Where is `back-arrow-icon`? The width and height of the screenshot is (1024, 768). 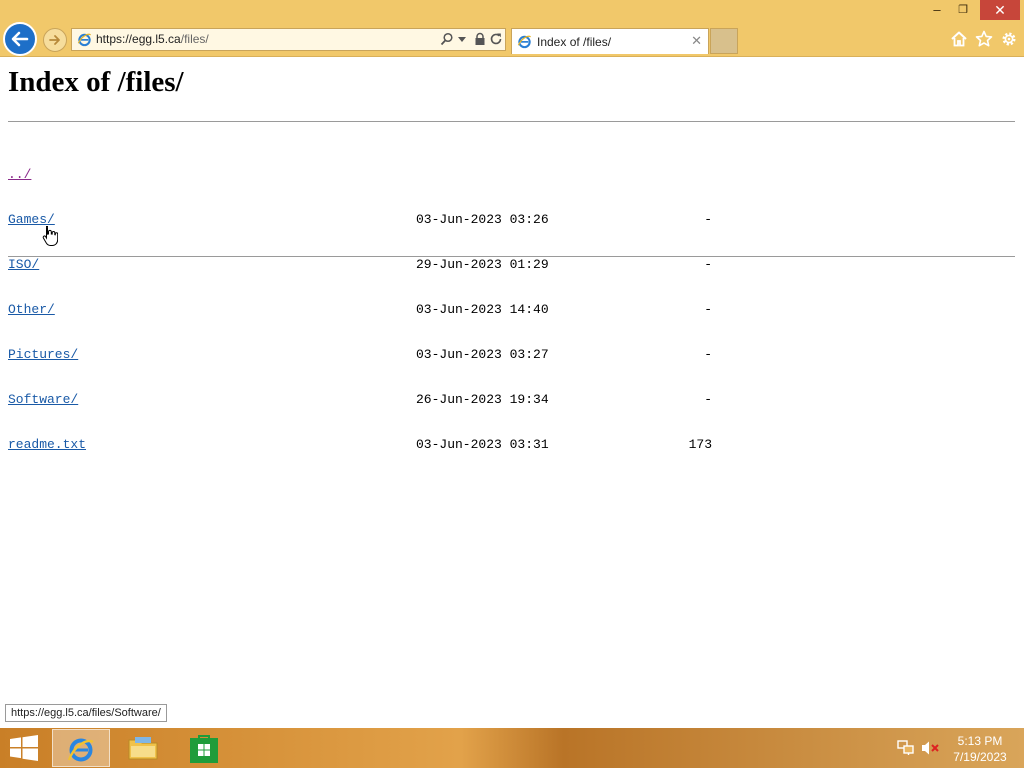
back-arrow-icon is located at coordinates (20, 39).